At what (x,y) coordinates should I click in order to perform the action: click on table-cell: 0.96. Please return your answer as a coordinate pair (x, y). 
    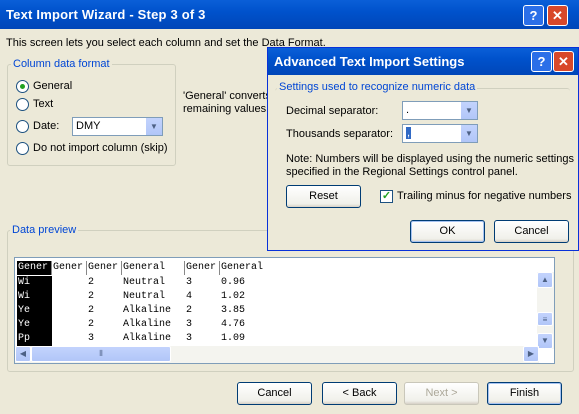
    Looking at the image, I should click on (233, 282).